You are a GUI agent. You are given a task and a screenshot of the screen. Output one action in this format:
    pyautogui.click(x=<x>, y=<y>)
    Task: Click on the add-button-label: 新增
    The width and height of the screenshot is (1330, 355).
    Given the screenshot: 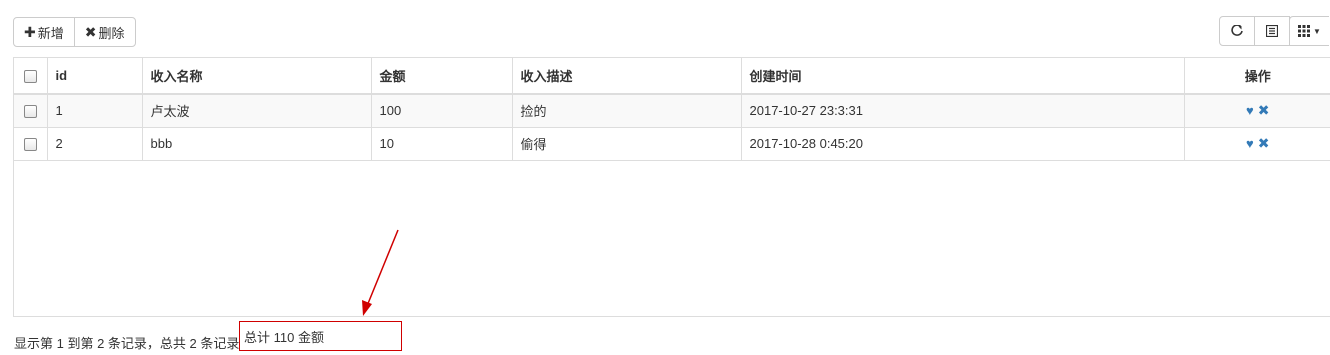 What is the action you would take?
    pyautogui.click(x=50, y=33)
    